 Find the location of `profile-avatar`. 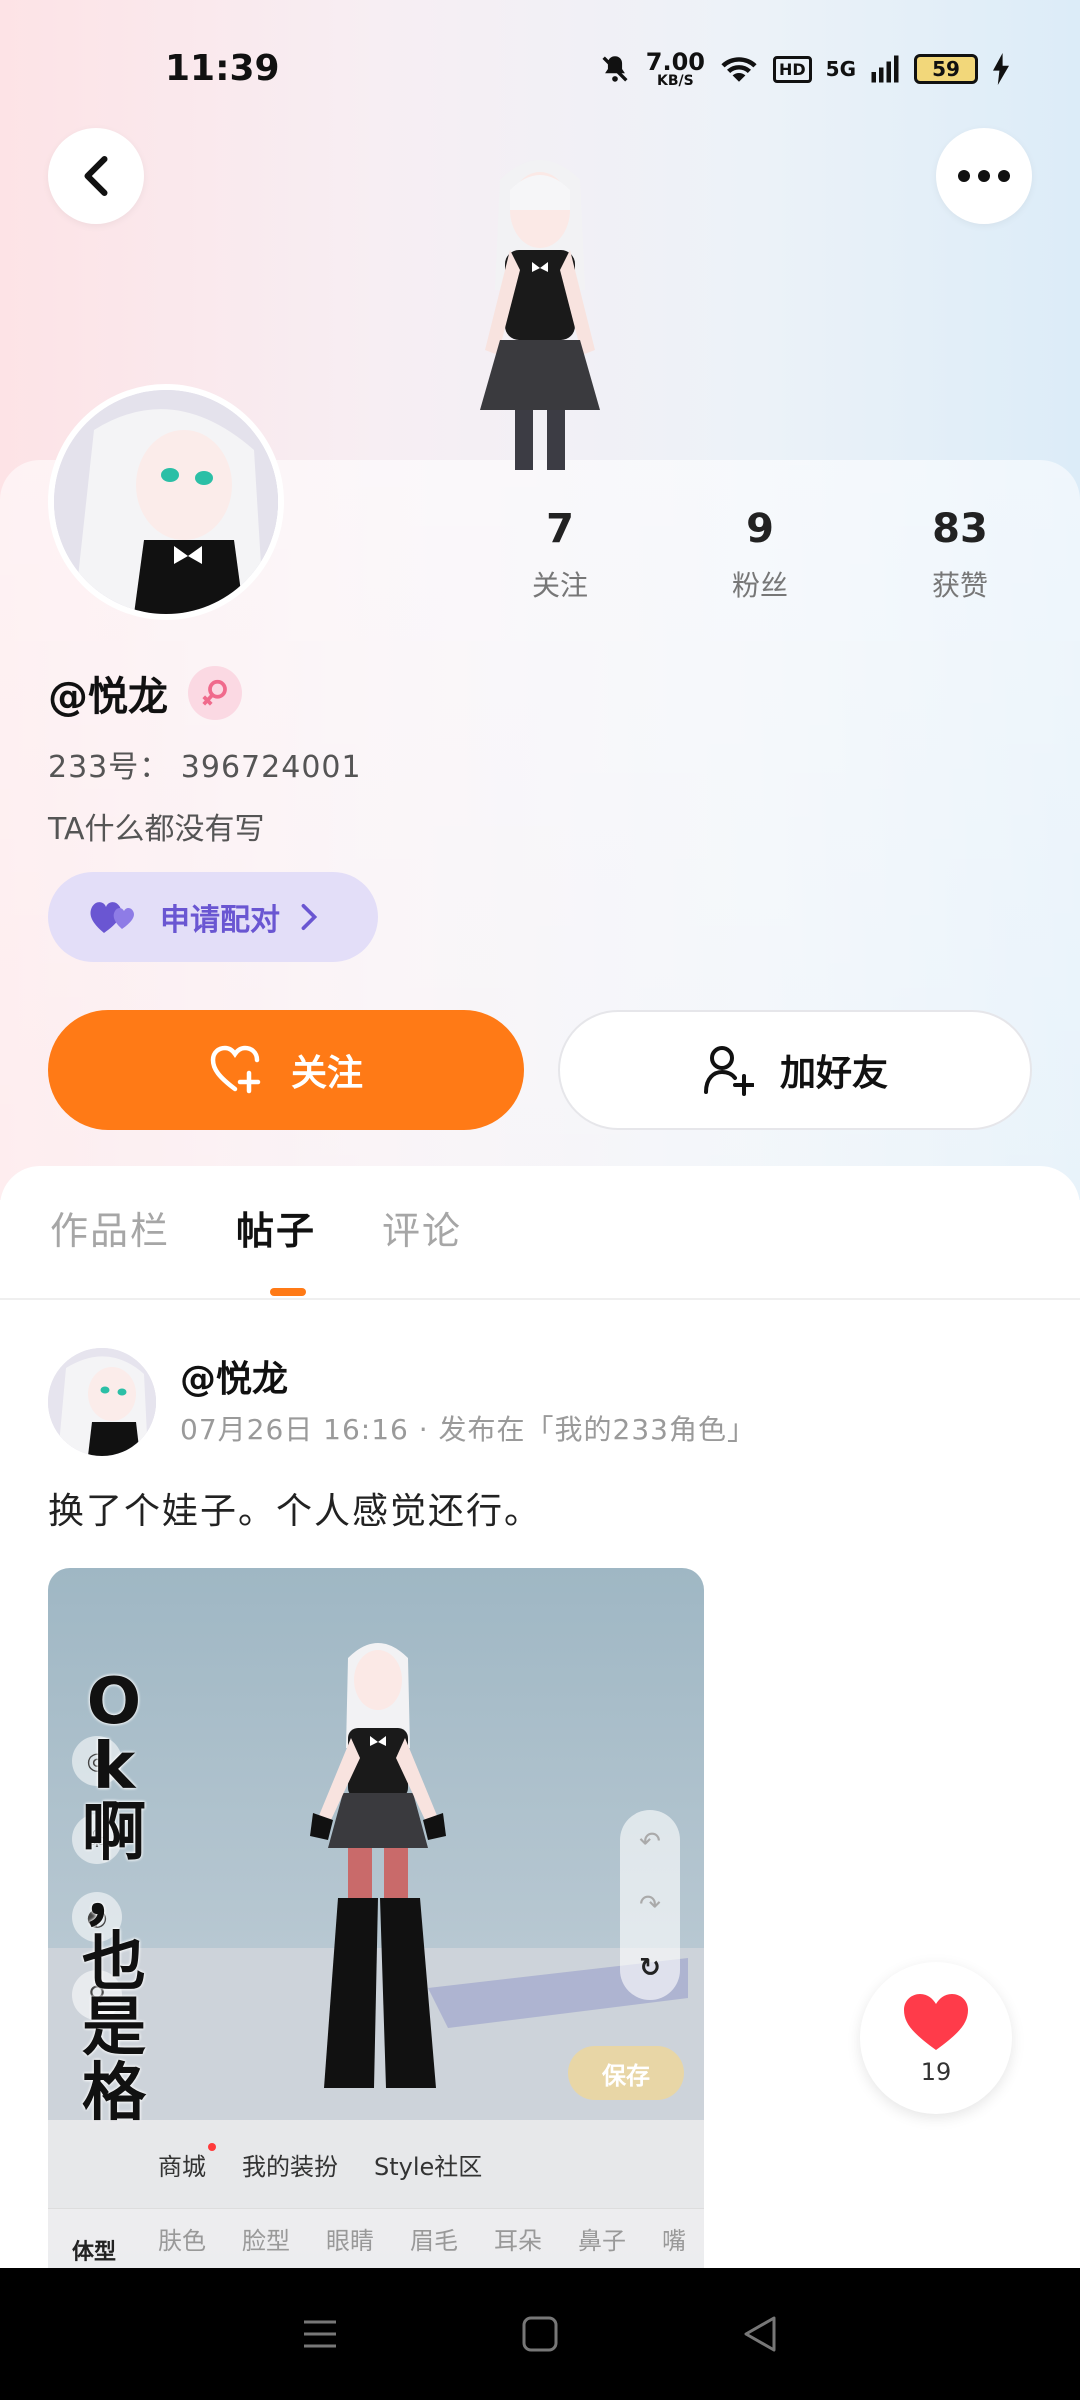

profile-avatar is located at coordinates (166, 502).